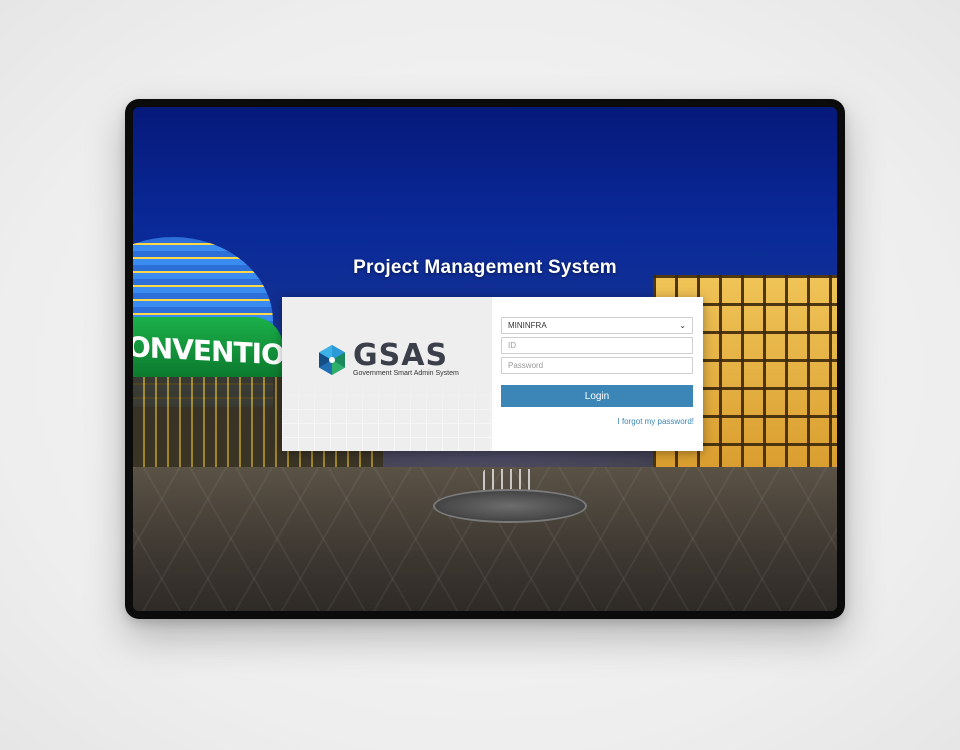  I want to click on chevron-down-icon: ⌄, so click(682, 325).